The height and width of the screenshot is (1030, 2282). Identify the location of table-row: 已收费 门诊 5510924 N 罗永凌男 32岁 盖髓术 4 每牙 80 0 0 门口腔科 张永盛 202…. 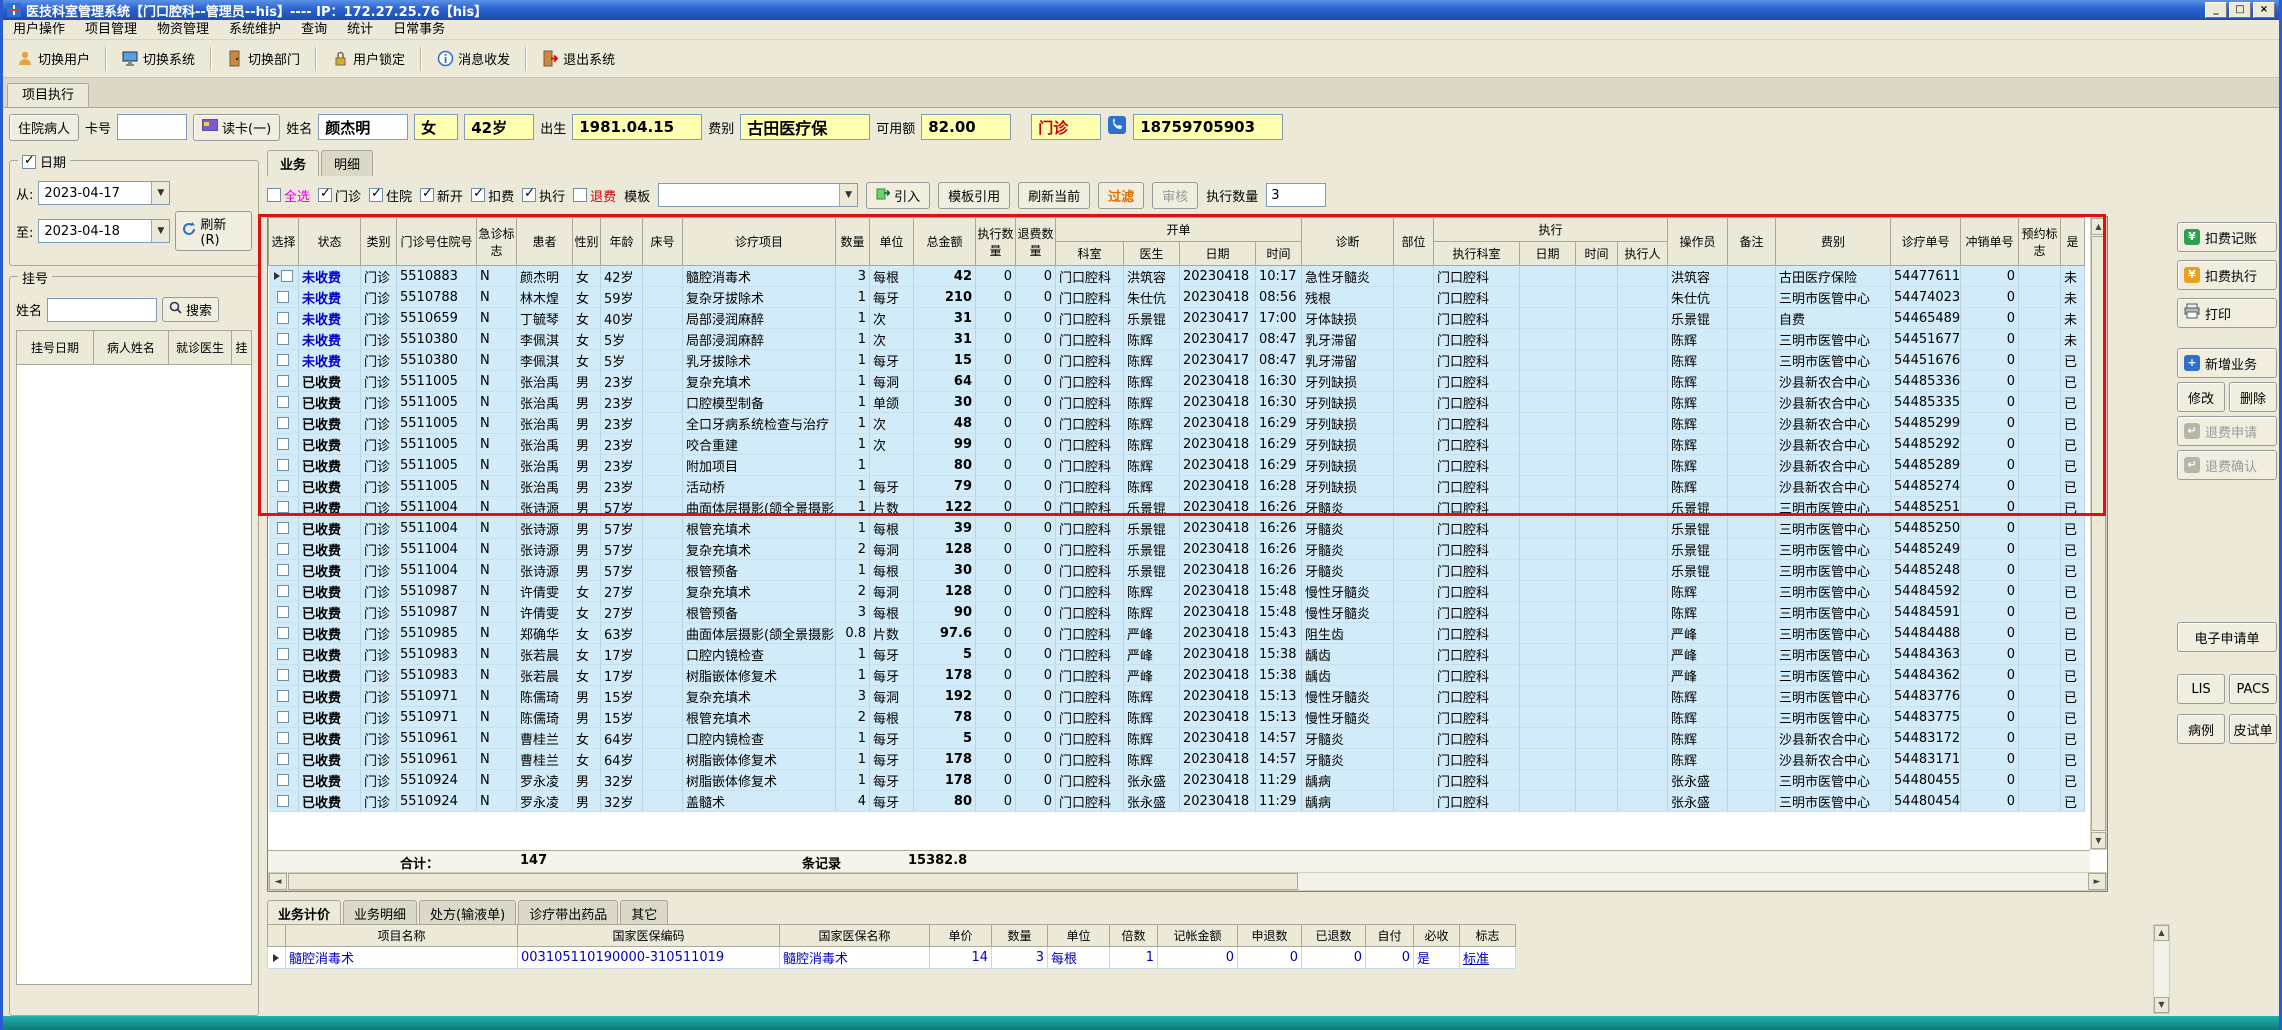
(1177, 801).